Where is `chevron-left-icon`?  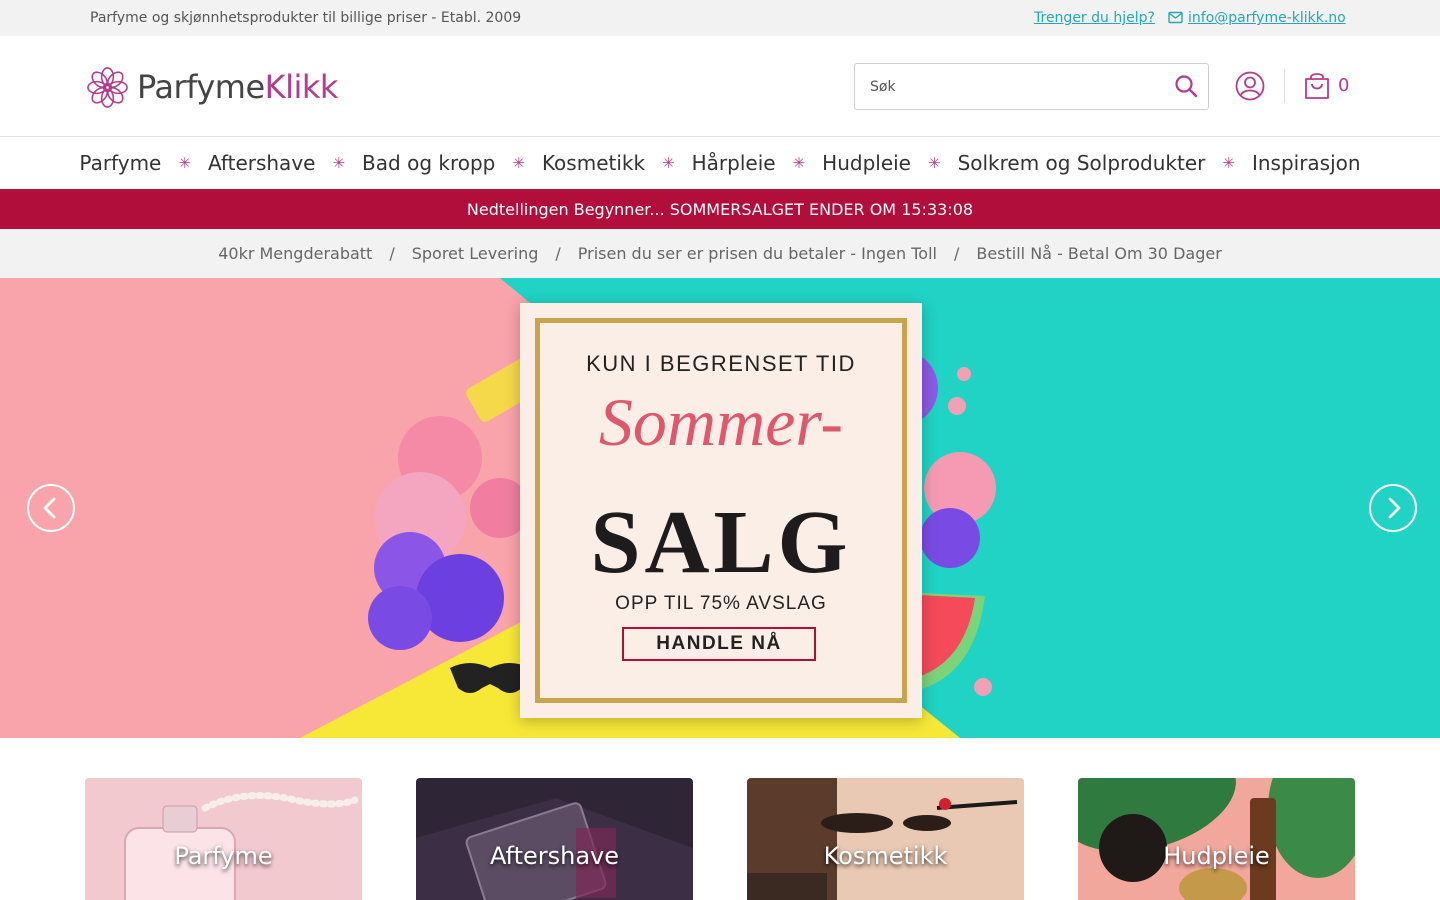
chevron-left-icon is located at coordinates (49, 508).